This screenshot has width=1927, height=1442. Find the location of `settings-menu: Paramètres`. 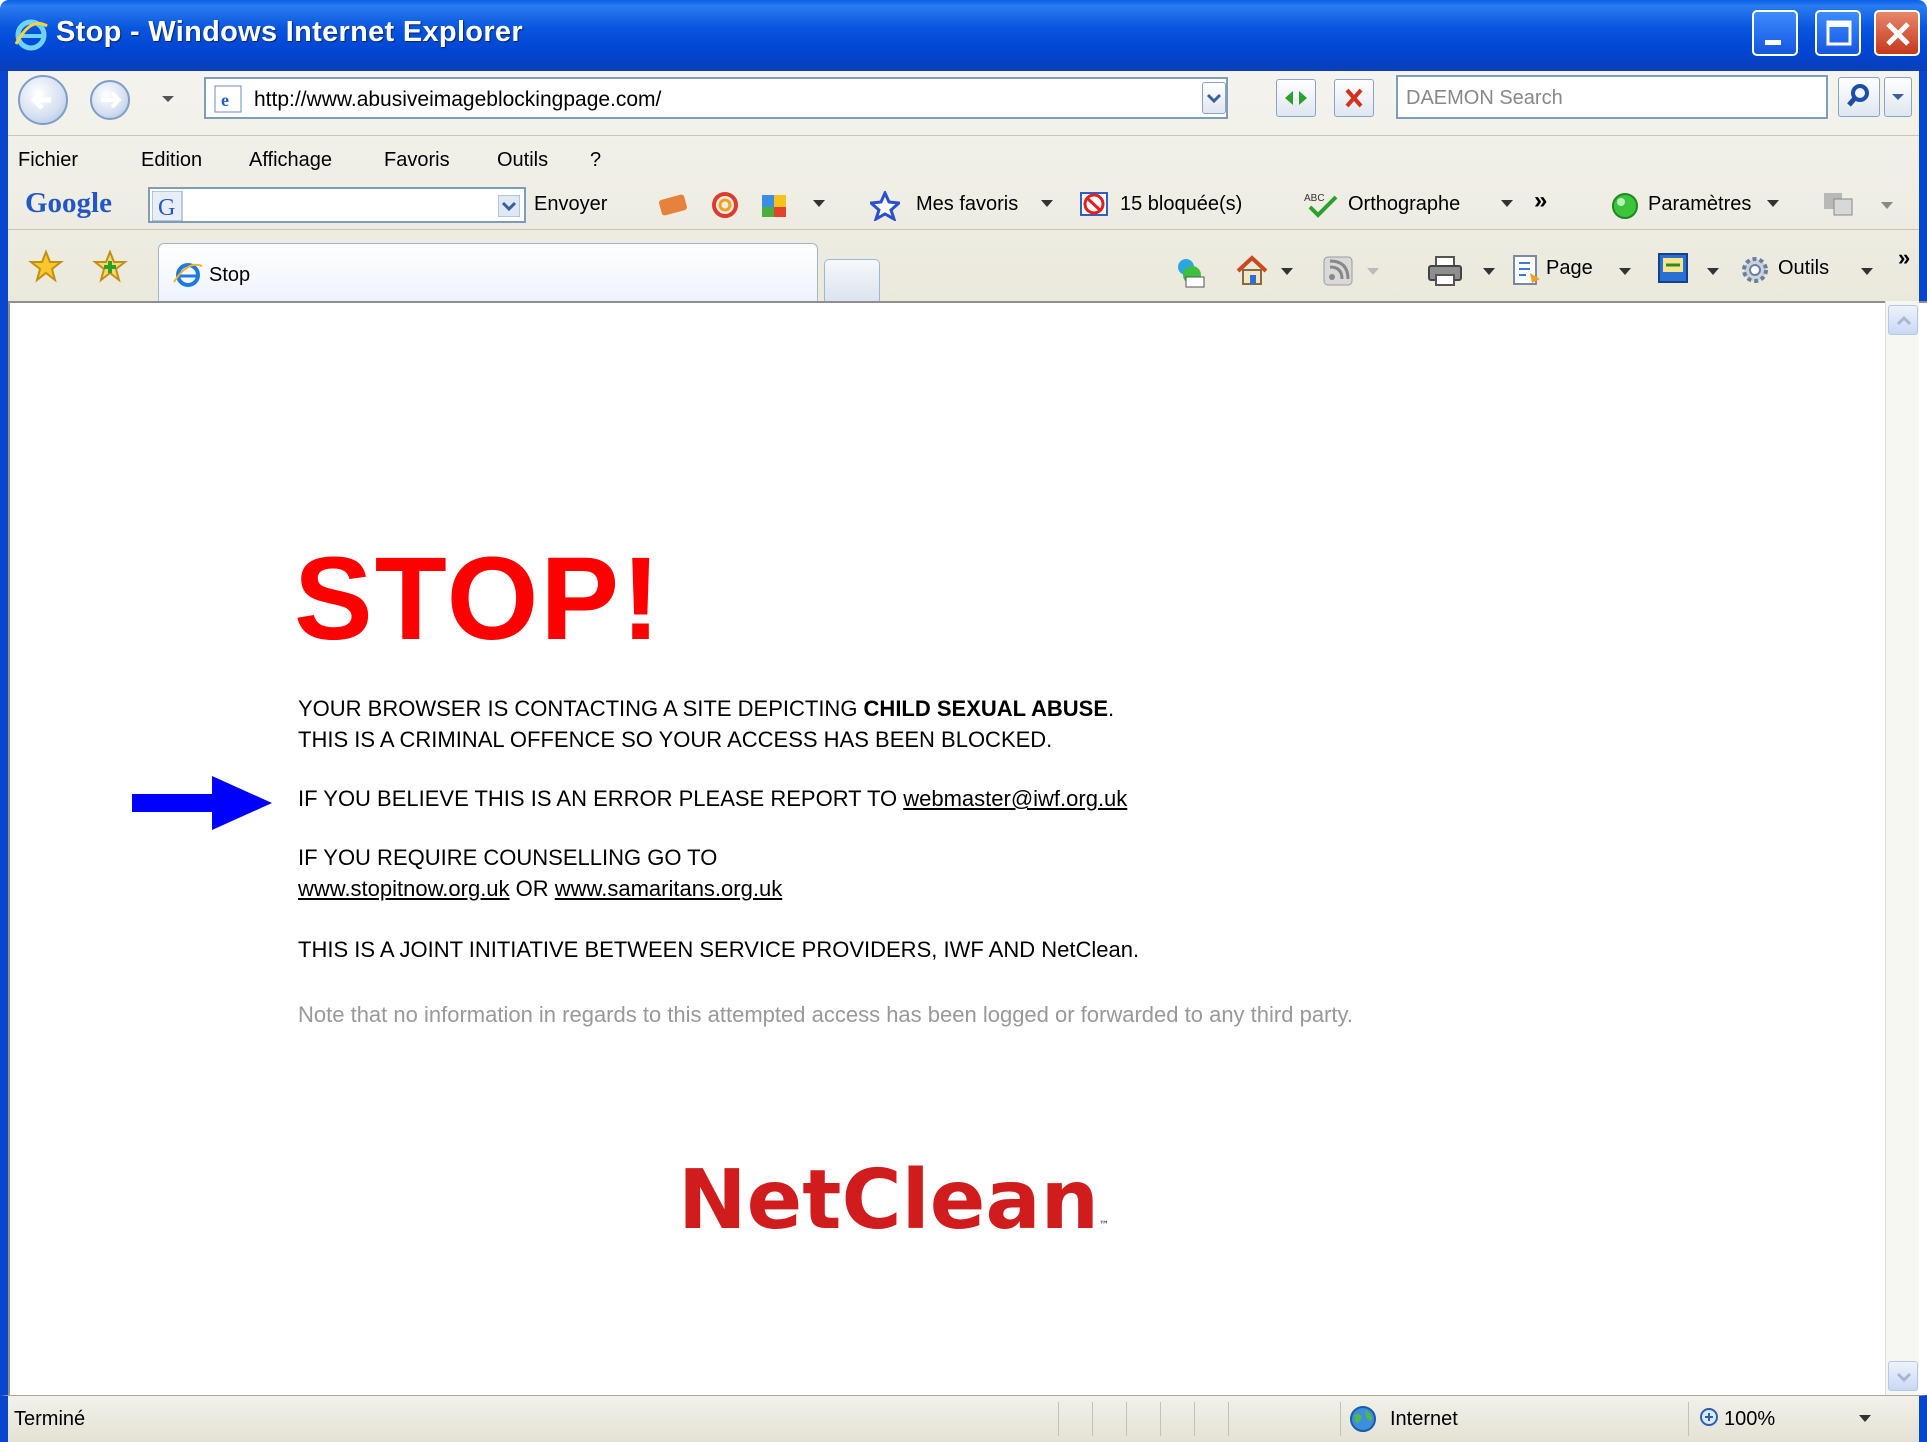

settings-menu: Paramètres is located at coordinates (1699, 204).